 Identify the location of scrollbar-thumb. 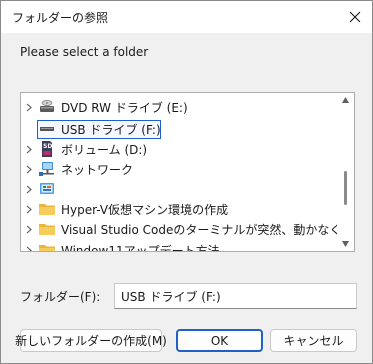
(345, 188).